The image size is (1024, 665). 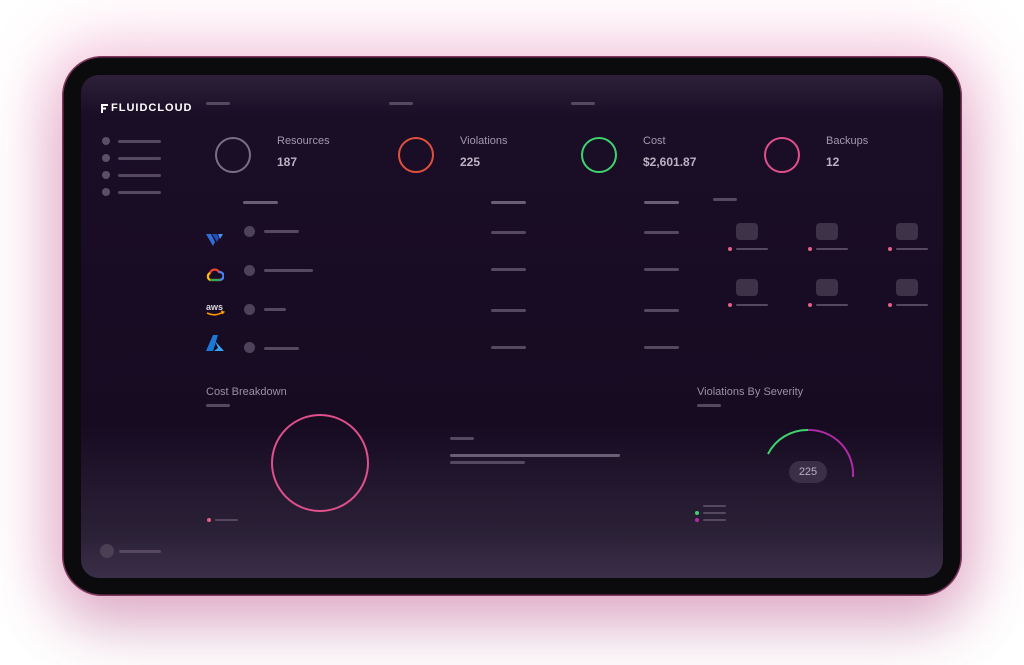 What do you see at coordinates (750, 392) in the screenshot?
I see `violations-by-severity-title: Violations By Severity` at bounding box center [750, 392].